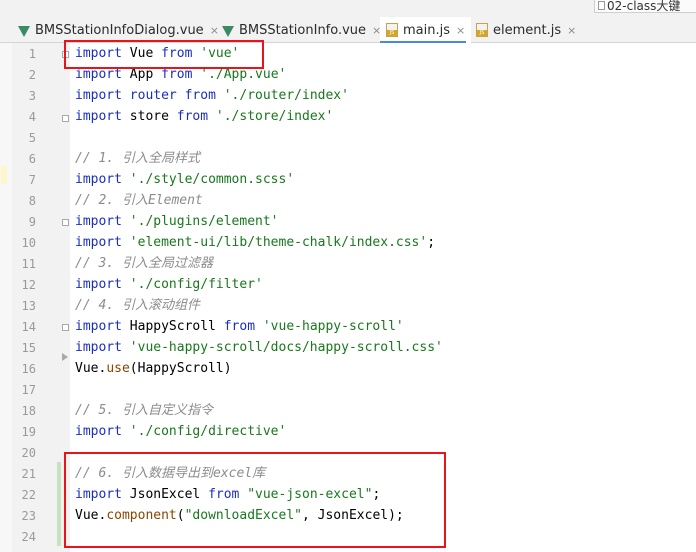  What do you see at coordinates (28, 348) in the screenshot?
I see `line-number: 15` at bounding box center [28, 348].